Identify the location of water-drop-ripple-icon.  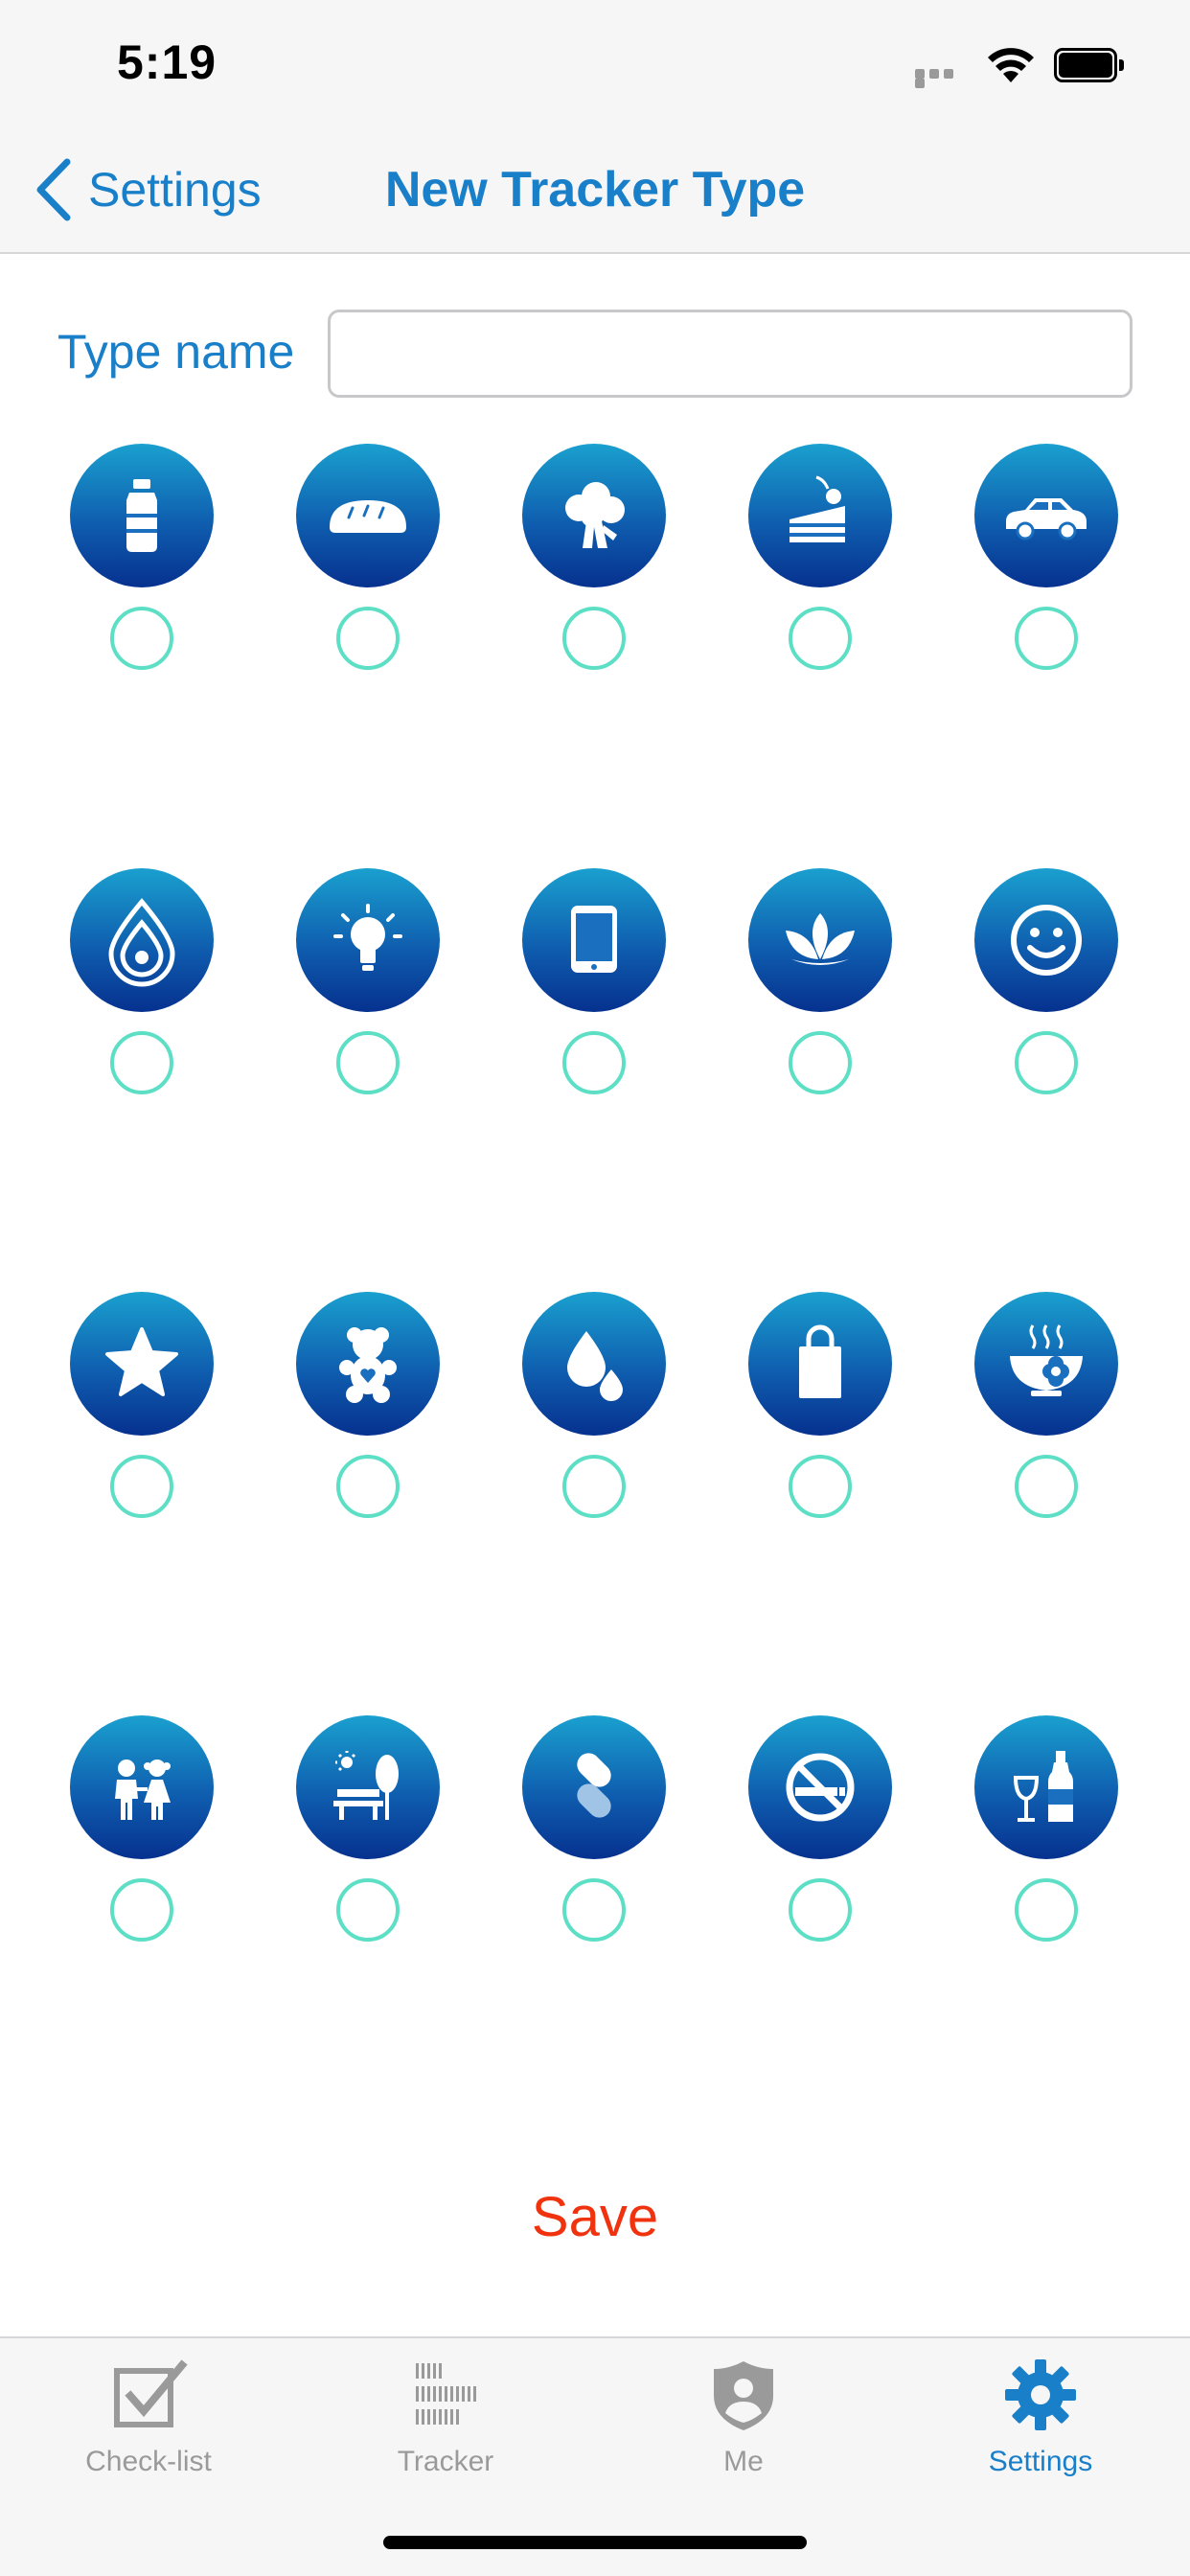
(142, 940).